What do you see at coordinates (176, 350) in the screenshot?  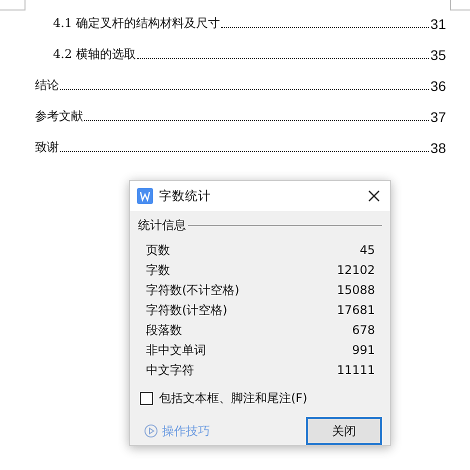 I see `stat-label: 非中文单词` at bounding box center [176, 350].